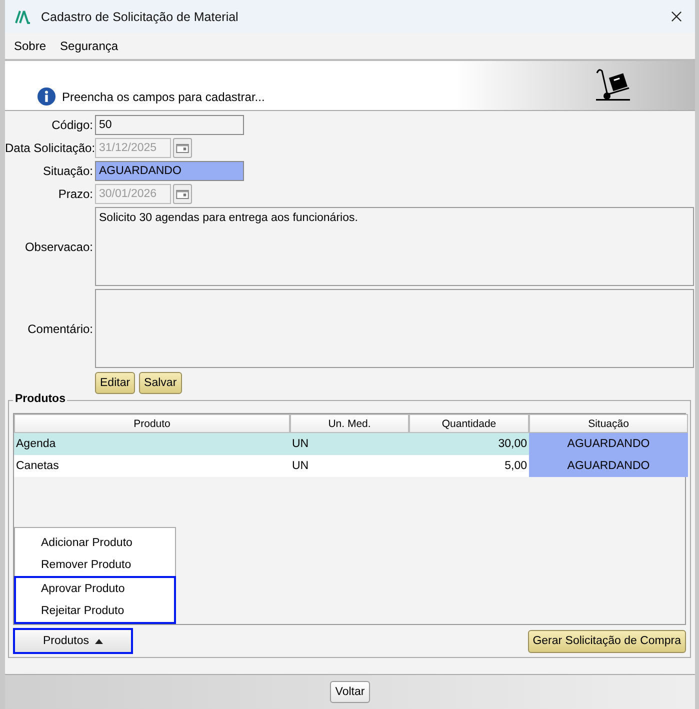 This screenshot has width=699, height=709. I want to click on field-label: Prazo:, so click(75, 194).